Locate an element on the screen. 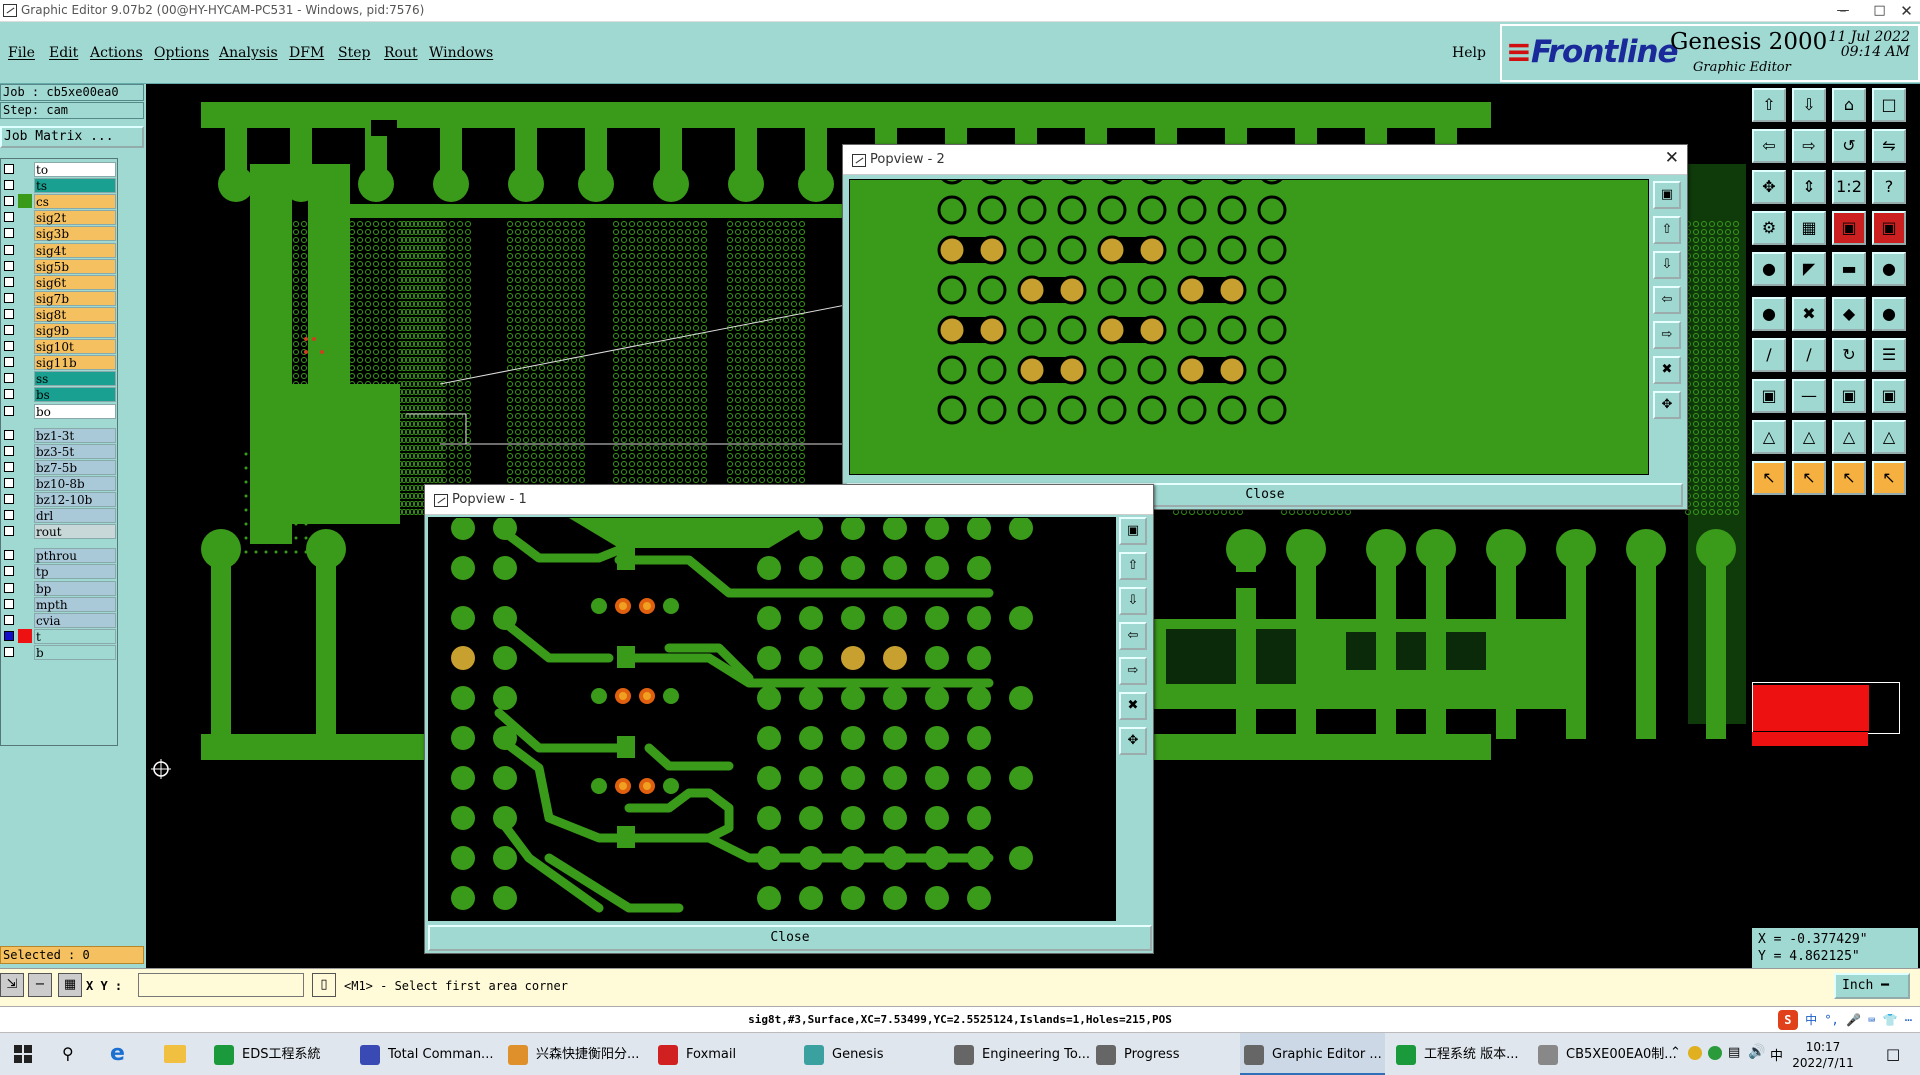 The height and width of the screenshot is (1075, 1920). triangle-c-icon: △ is located at coordinates (1849, 437).